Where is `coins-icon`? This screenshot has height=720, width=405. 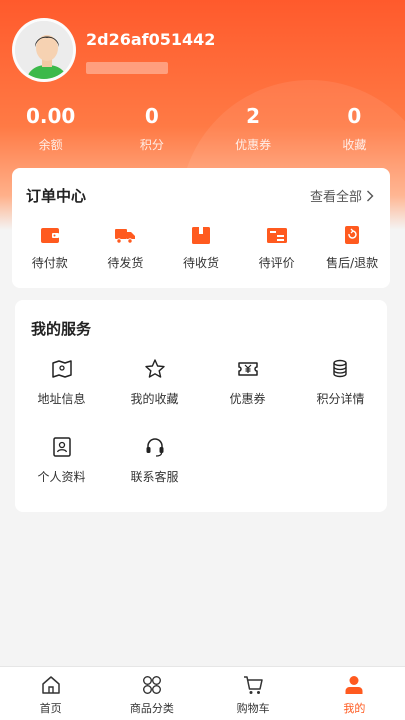 coins-icon is located at coordinates (339, 368).